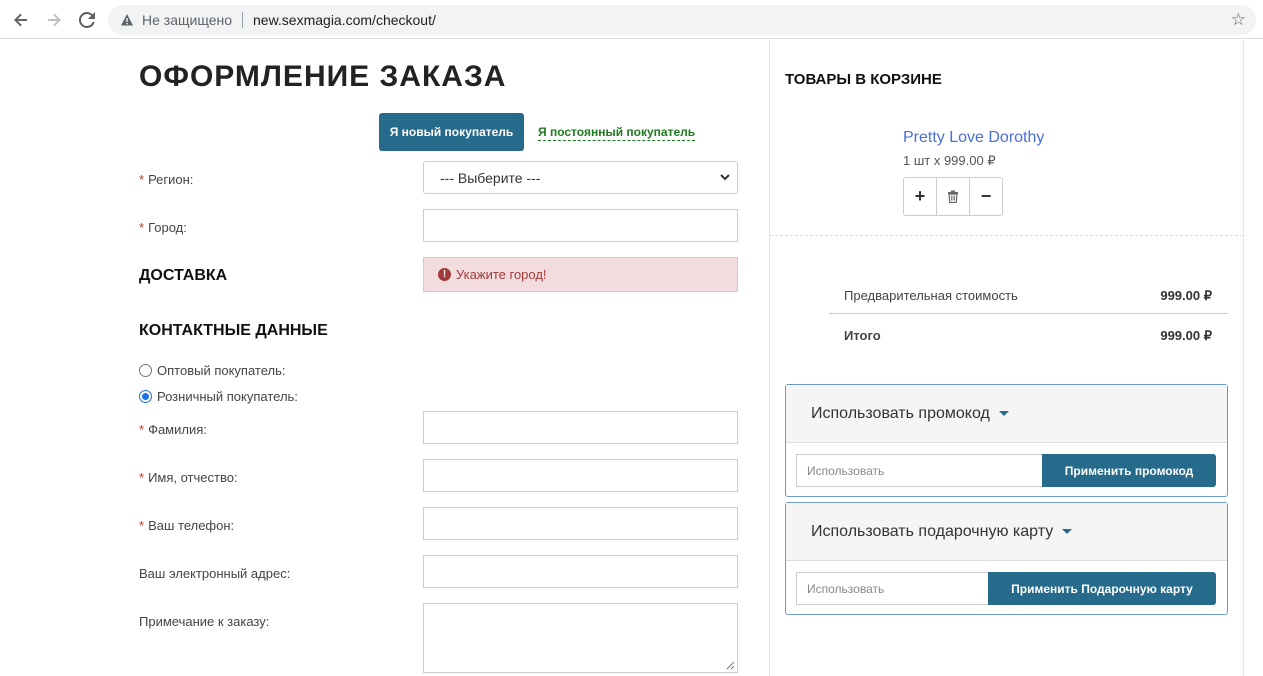  I want to click on retail-label: Розничный покупатель:, so click(227, 396).